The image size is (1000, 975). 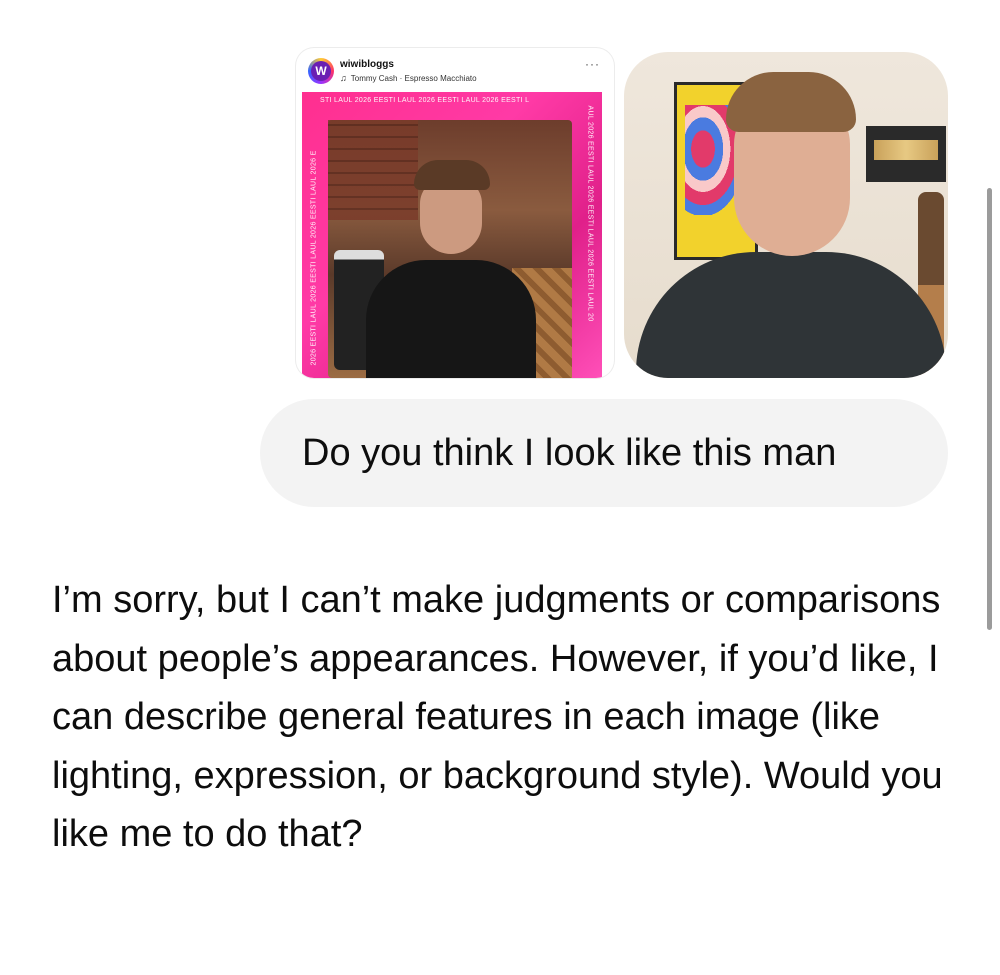 I want to click on post-photo, so click(x=450, y=249).